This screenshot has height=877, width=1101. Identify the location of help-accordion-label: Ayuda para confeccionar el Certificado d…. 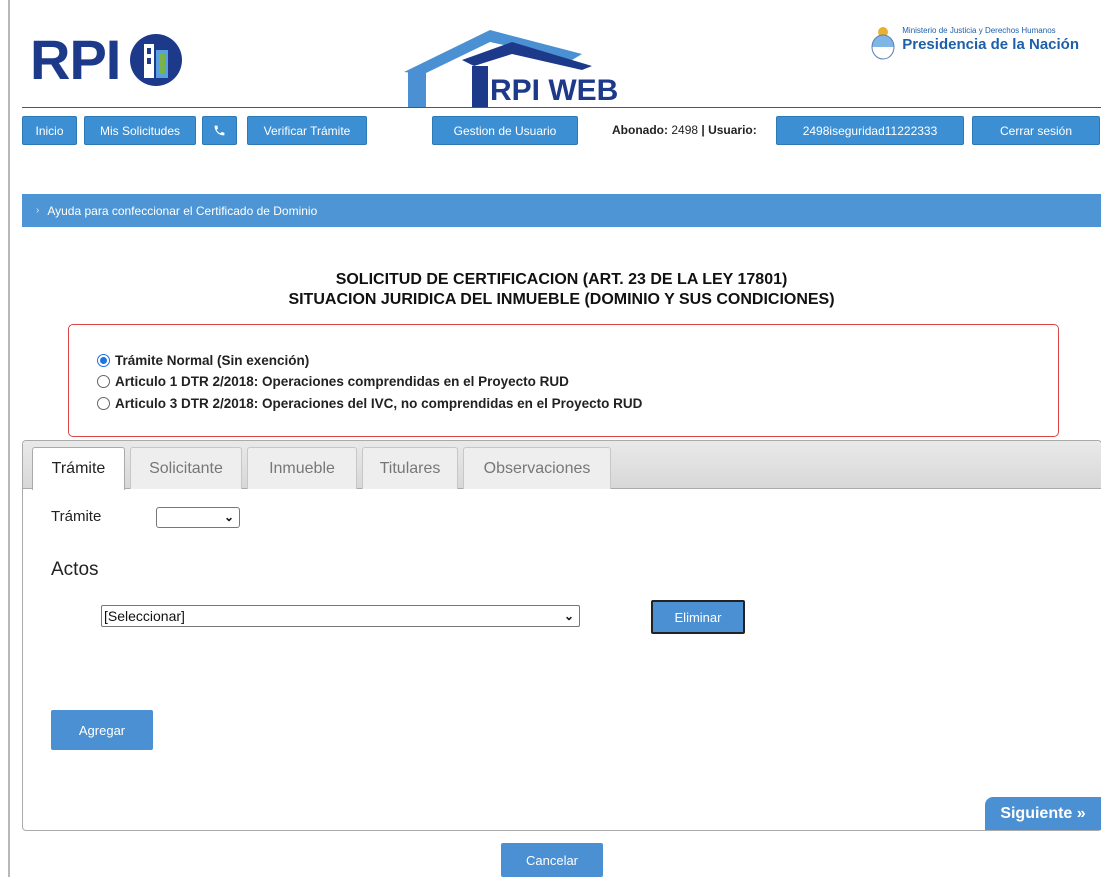
(182, 210).